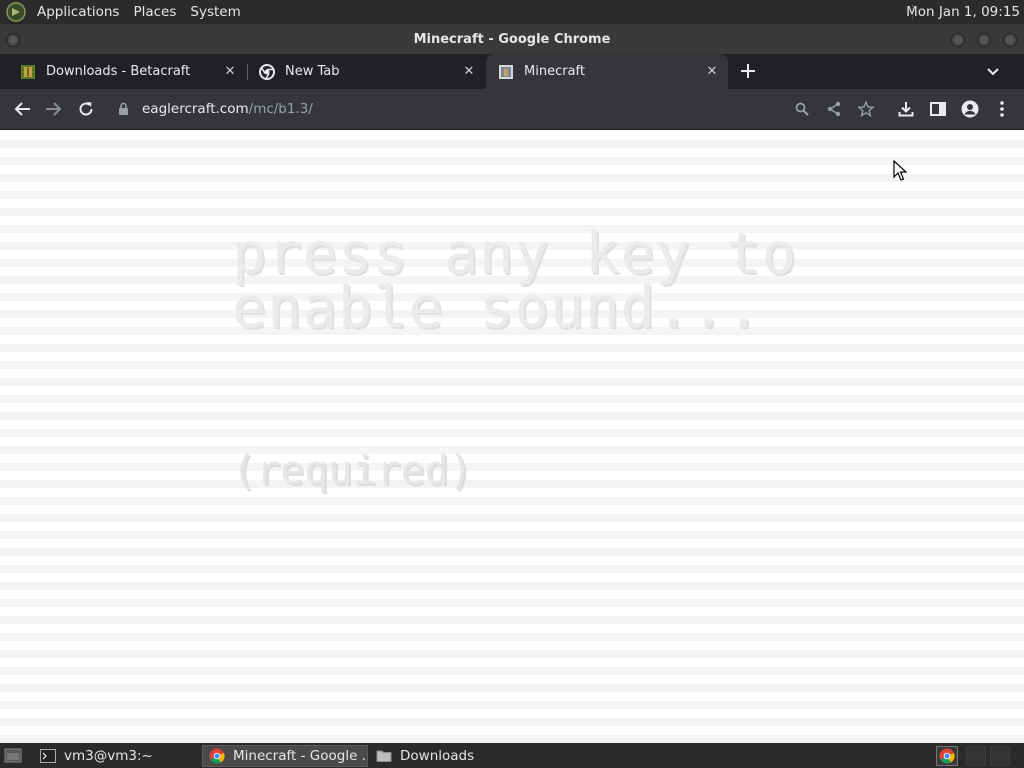  What do you see at coordinates (963, 12) in the screenshot?
I see `panel-clock: Mon Jan 1, 09:15` at bounding box center [963, 12].